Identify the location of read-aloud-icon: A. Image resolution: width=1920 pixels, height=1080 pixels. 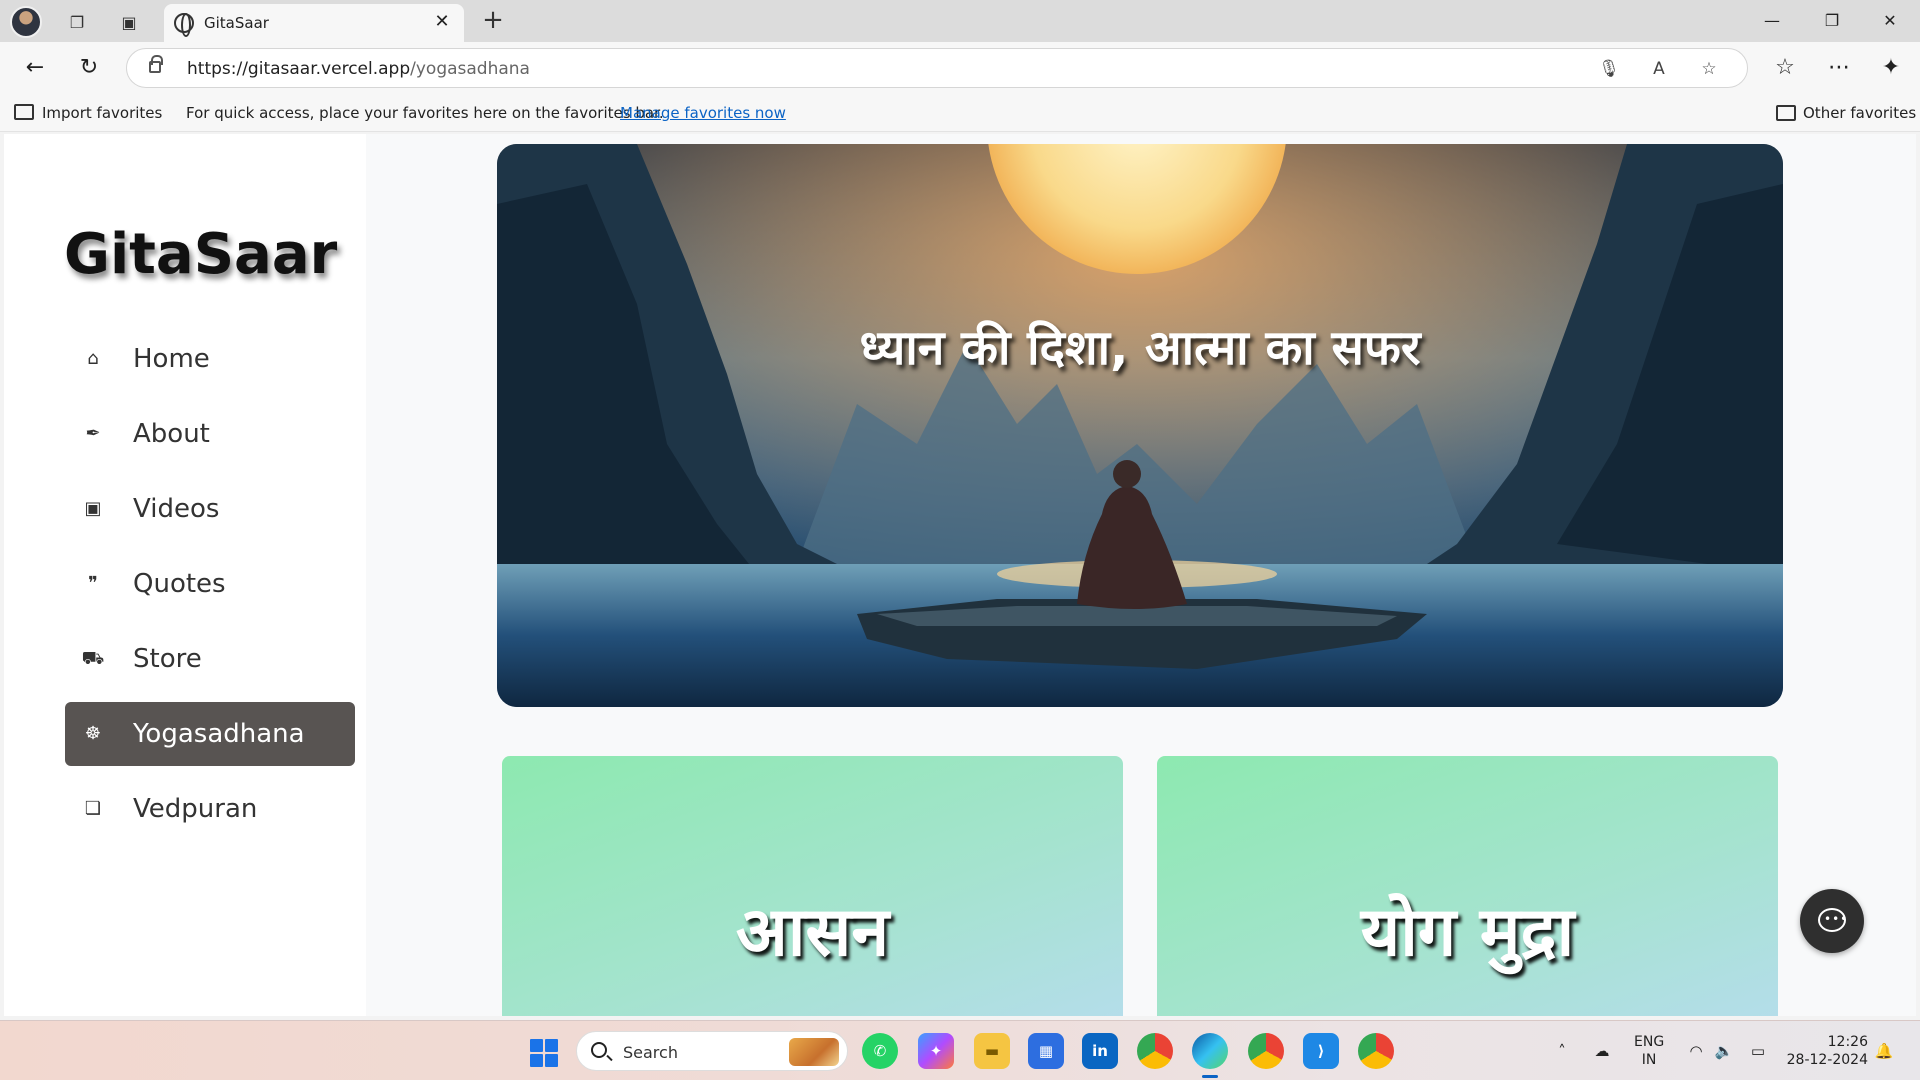
(1659, 69).